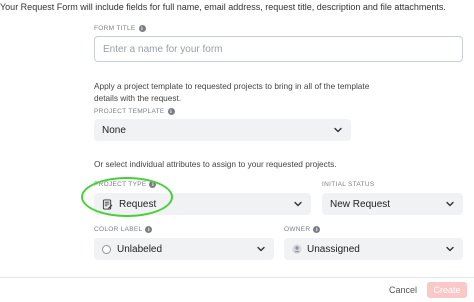 This screenshot has width=474, height=302. Describe the element at coordinates (184, 249) in the screenshot. I see `color-label-select: Unlabeled` at that location.